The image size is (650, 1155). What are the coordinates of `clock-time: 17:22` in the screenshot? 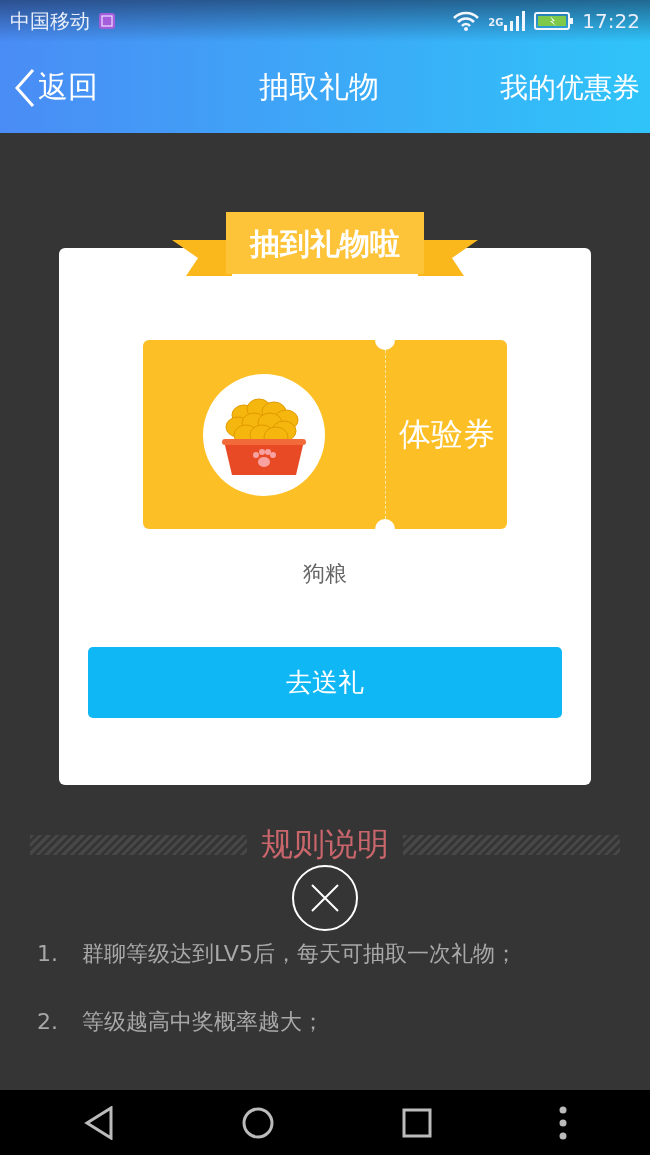 It's located at (611, 21).